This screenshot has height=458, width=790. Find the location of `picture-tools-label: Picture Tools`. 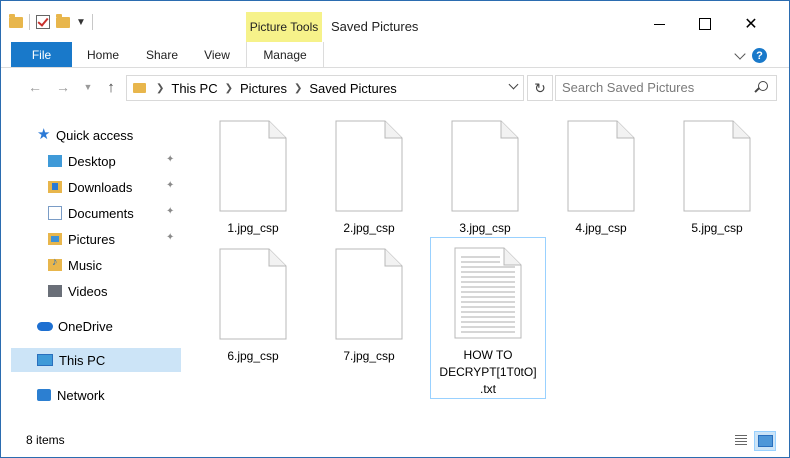

picture-tools-label: Picture Tools is located at coordinates (284, 27).